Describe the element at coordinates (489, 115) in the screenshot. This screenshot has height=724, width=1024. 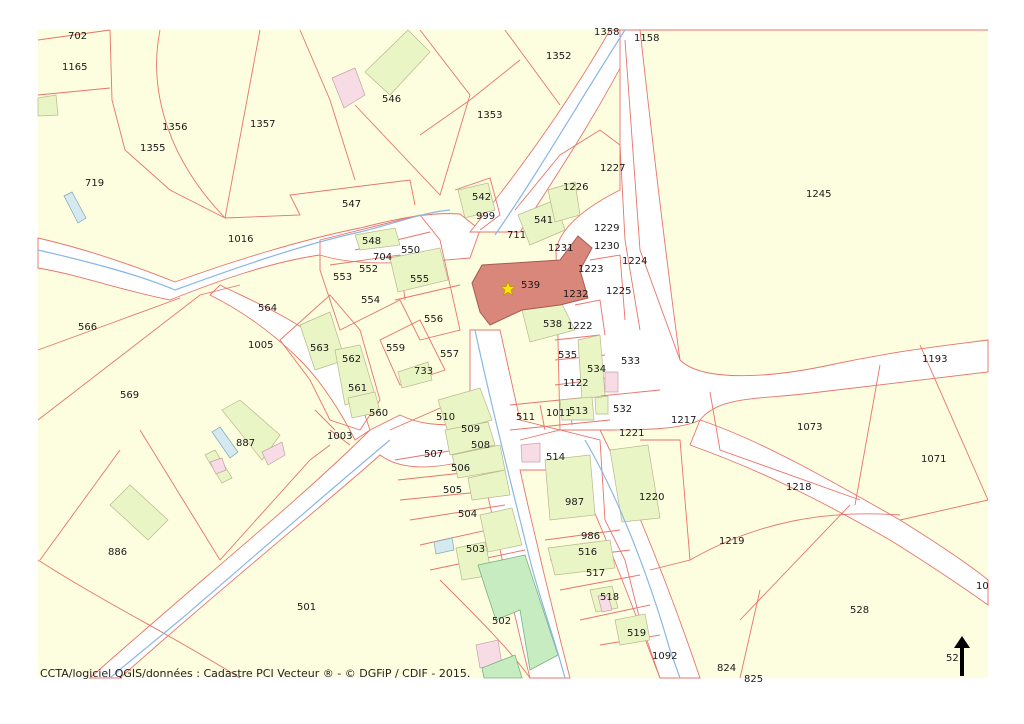
I see `parcel-label: 1353` at that location.